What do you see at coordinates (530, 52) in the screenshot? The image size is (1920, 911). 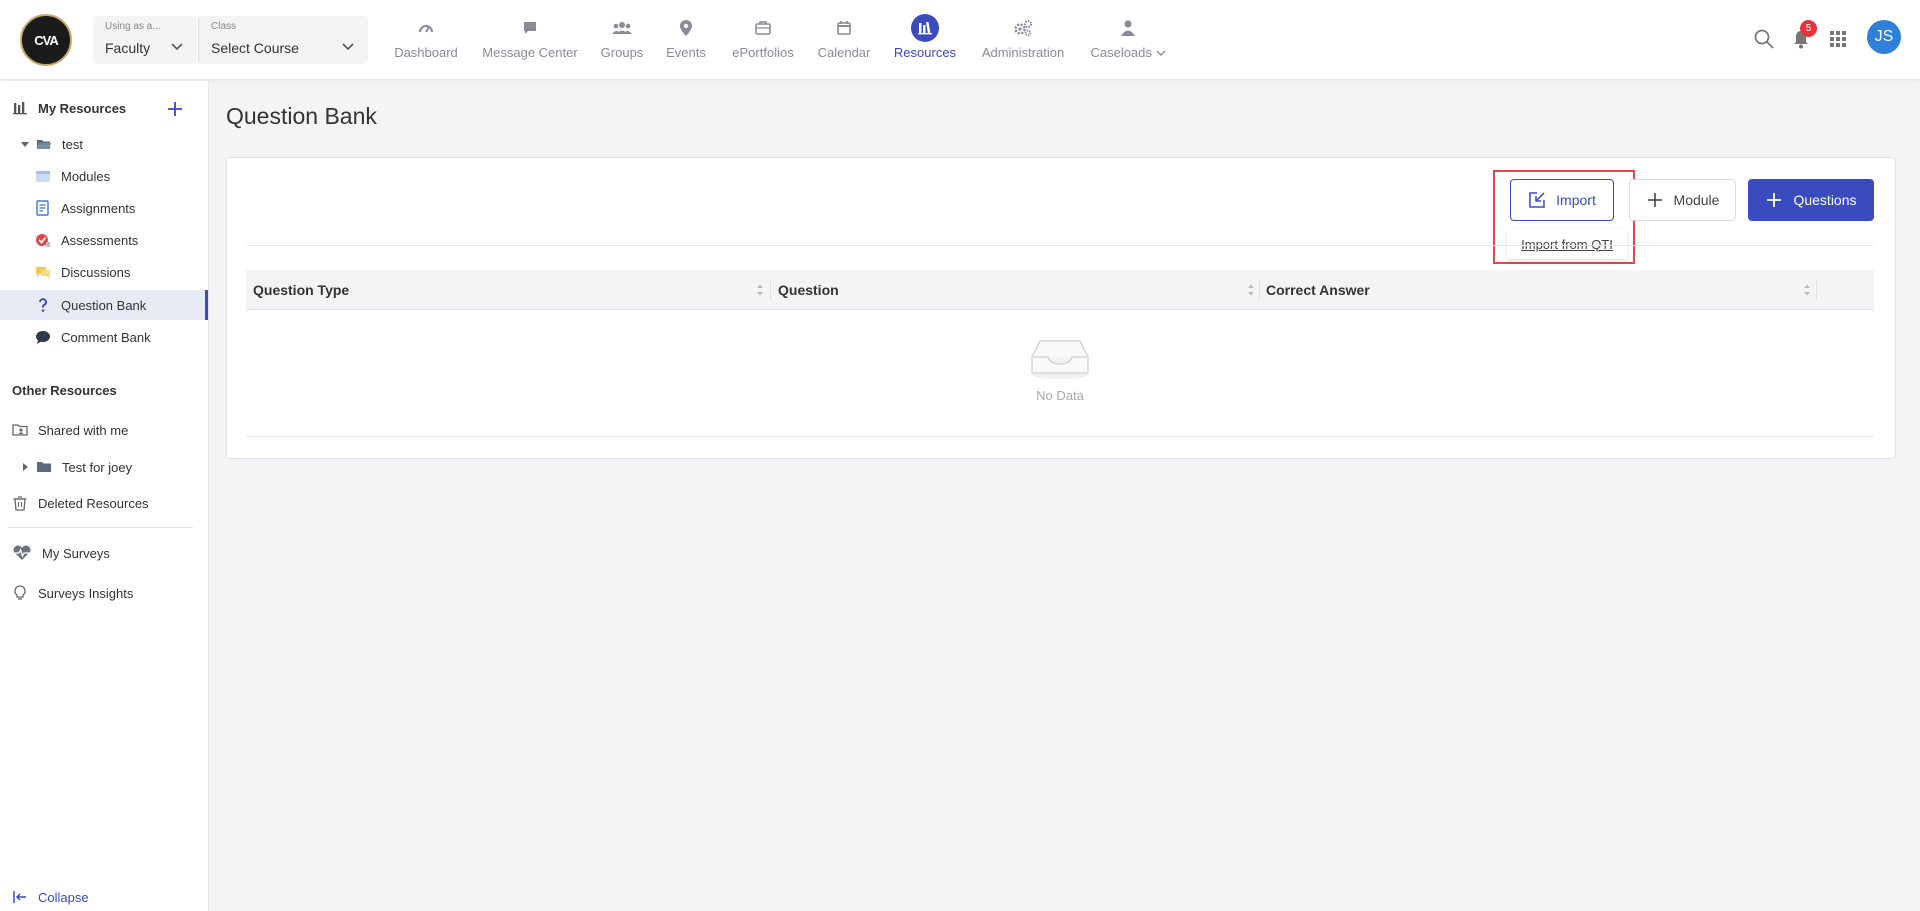 I see `nav-label: Message Center` at bounding box center [530, 52].